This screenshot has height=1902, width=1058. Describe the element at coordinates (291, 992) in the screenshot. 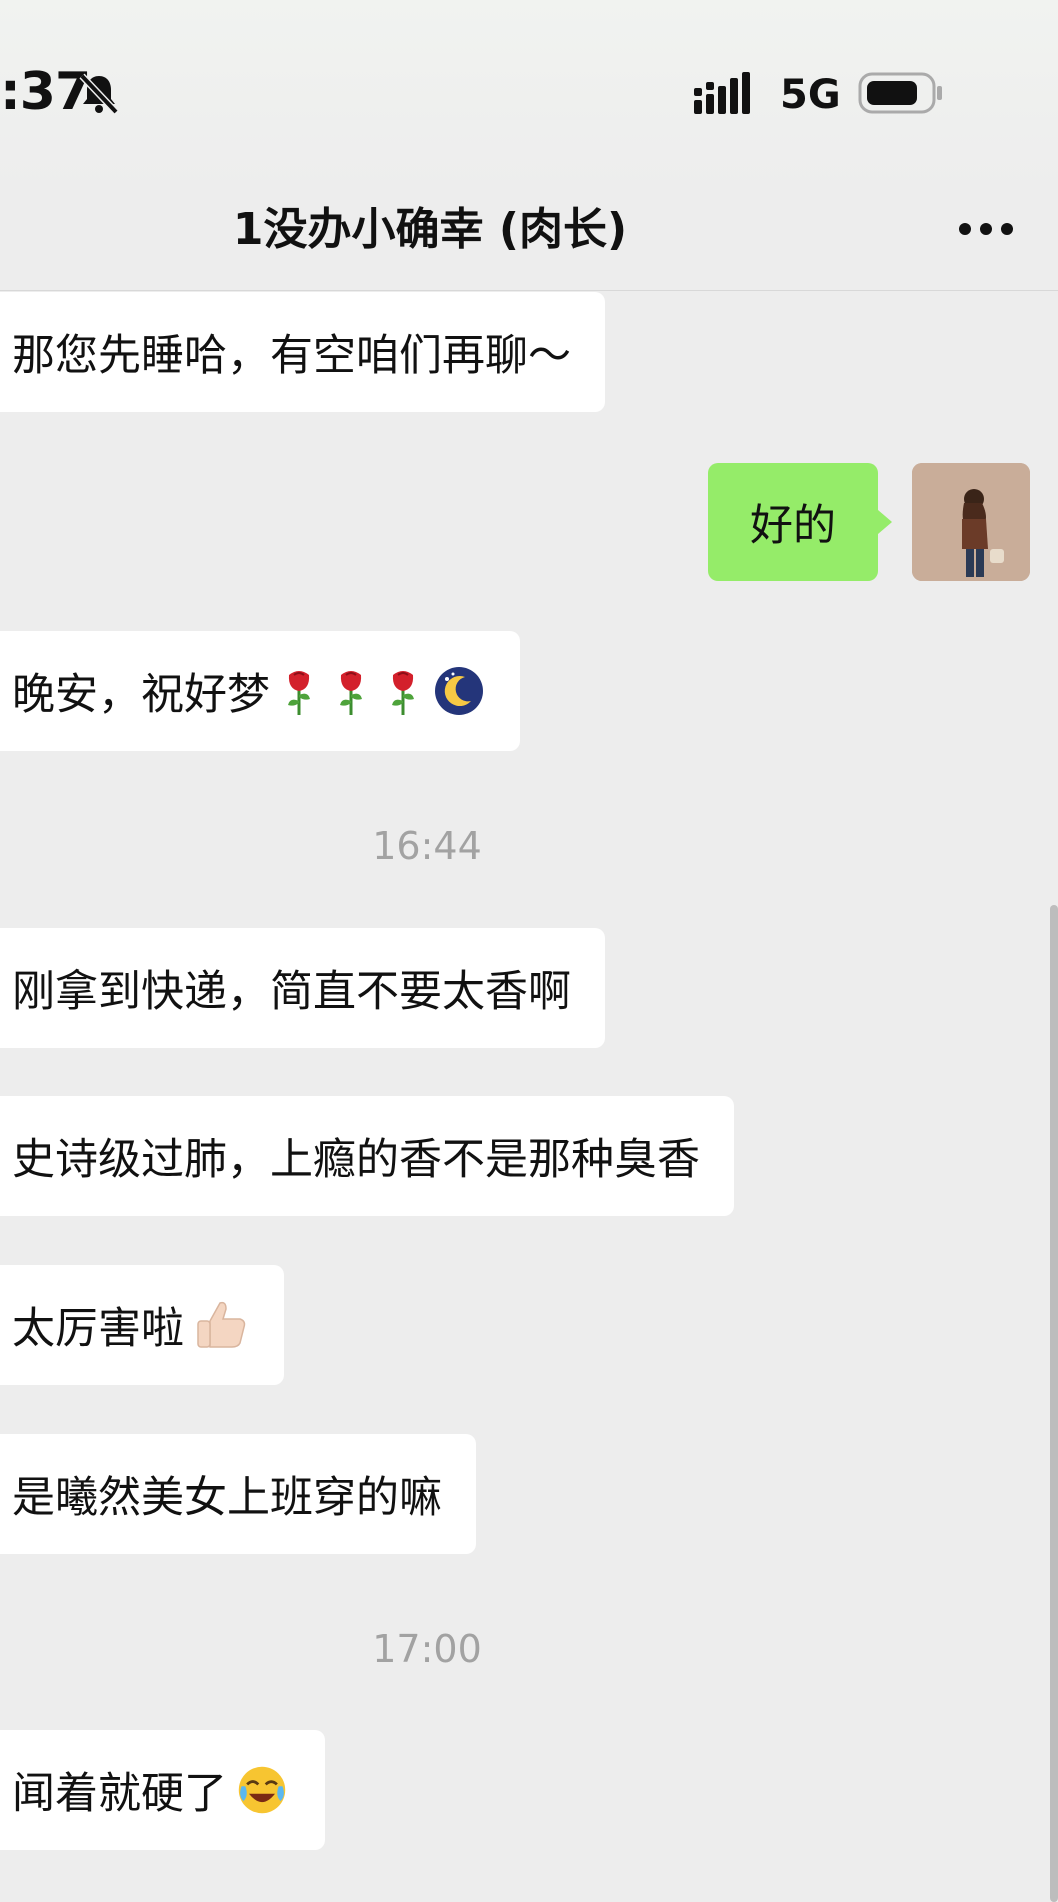

I see `message-text: 刚拿到快递，简直不要太香啊` at that location.